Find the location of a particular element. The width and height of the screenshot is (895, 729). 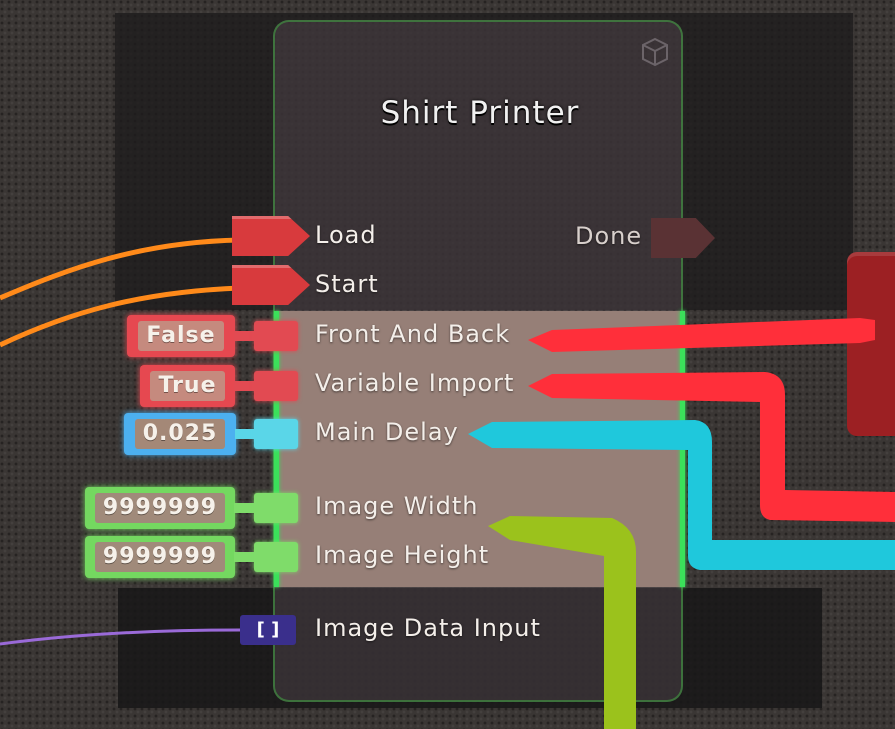

array-bracket-icon: [ ] is located at coordinates (268, 629).